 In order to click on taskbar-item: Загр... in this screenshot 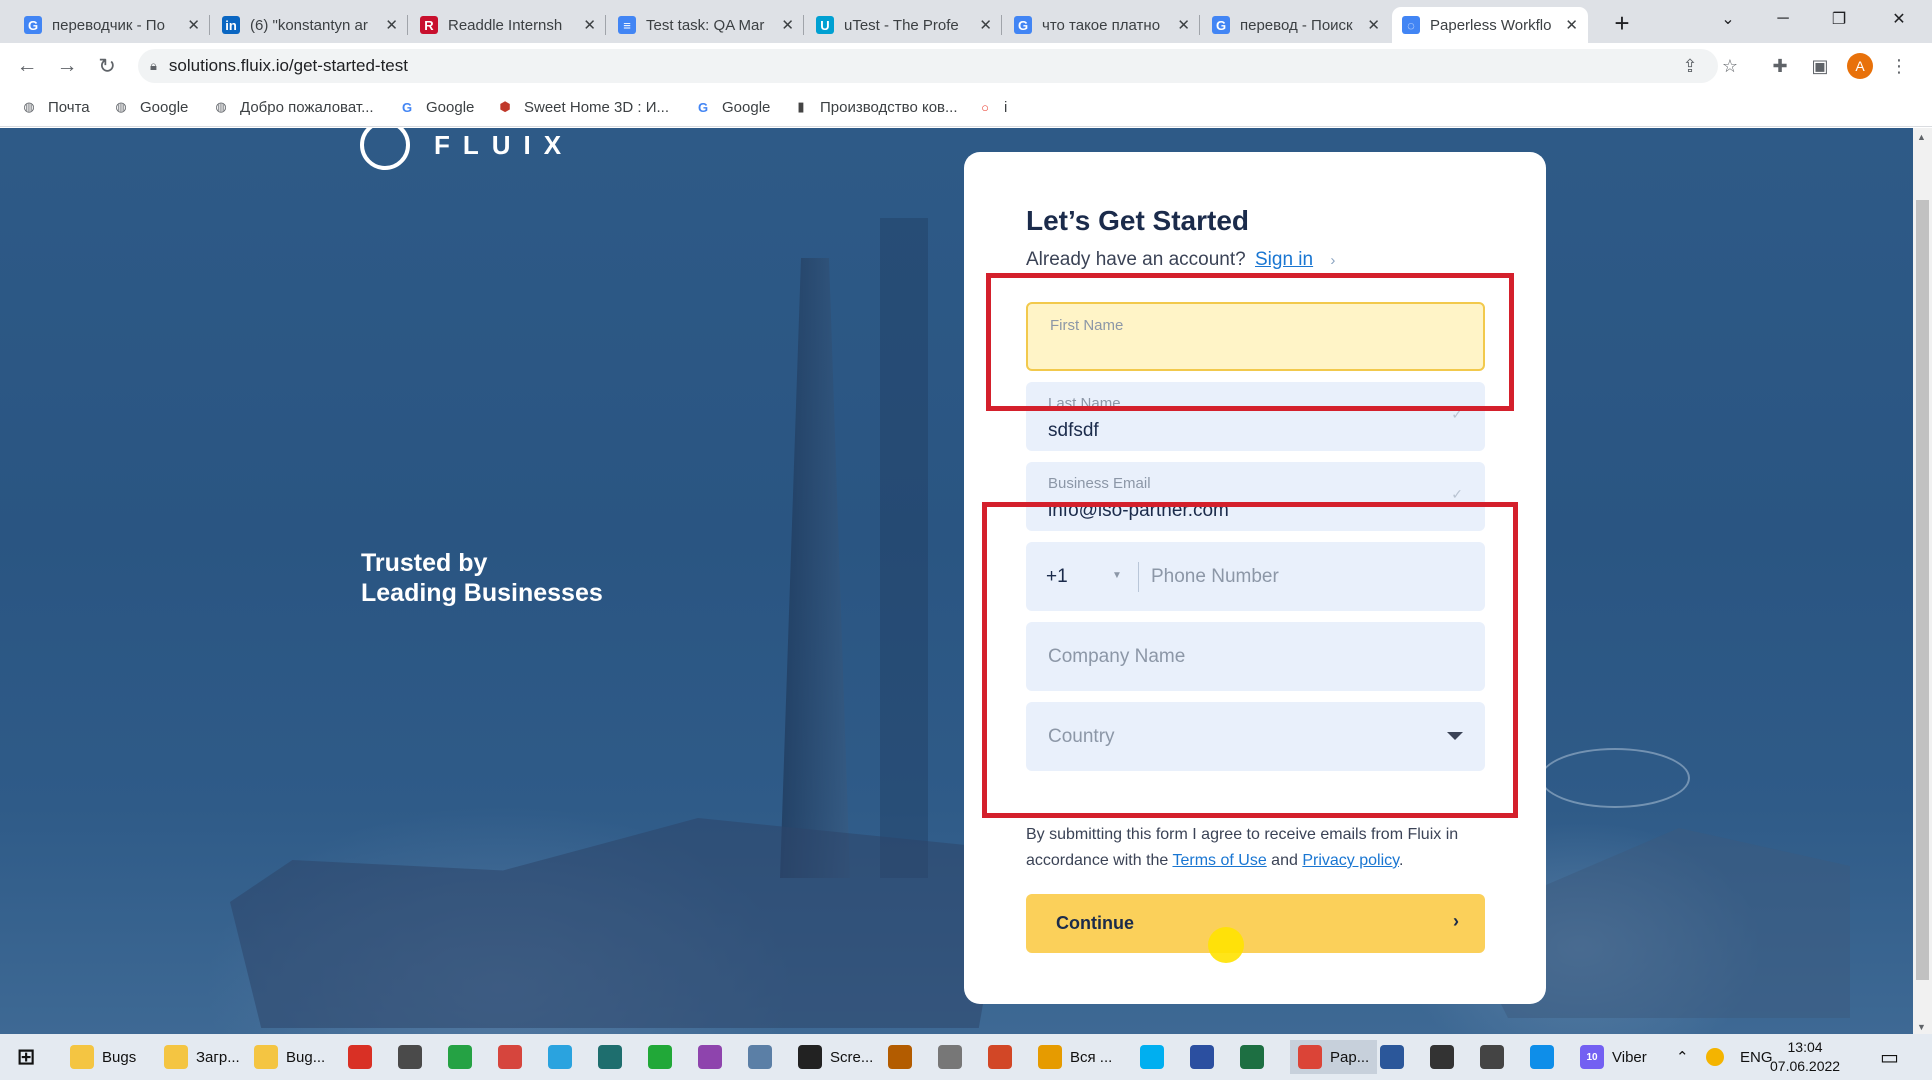, I will do `click(202, 1057)`.